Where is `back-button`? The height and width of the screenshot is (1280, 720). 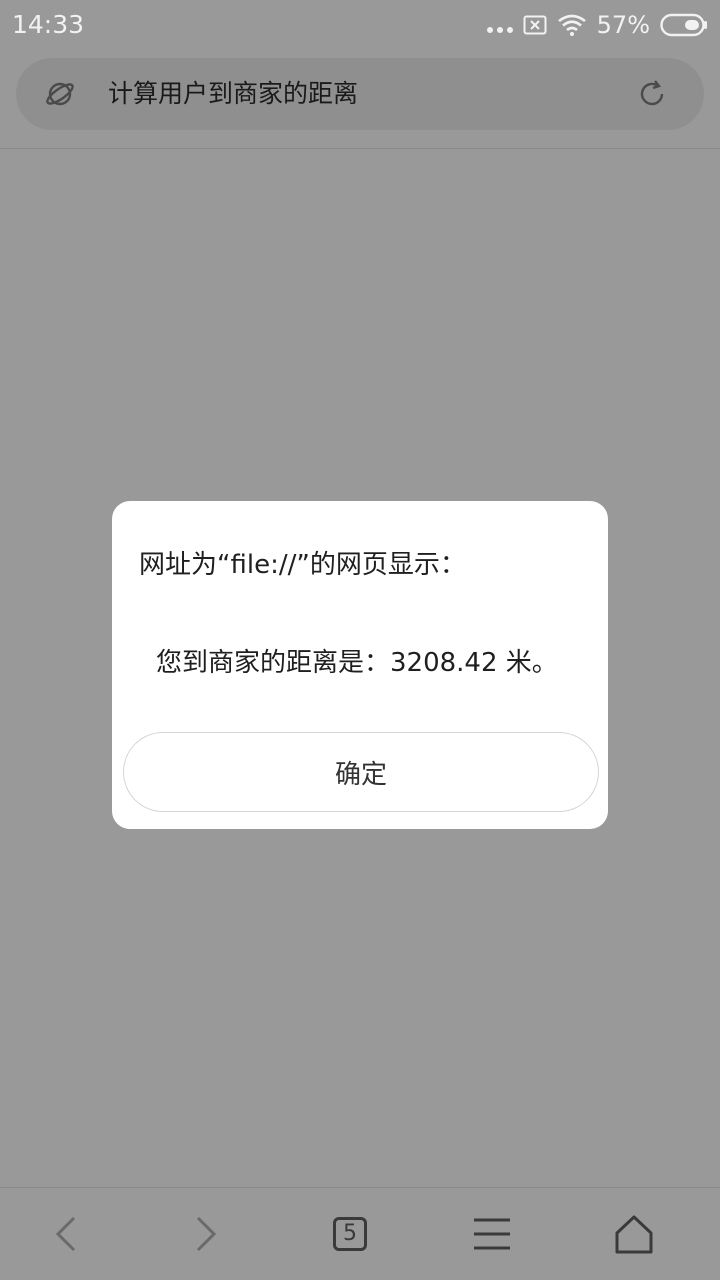
back-button is located at coordinates (66, 1234).